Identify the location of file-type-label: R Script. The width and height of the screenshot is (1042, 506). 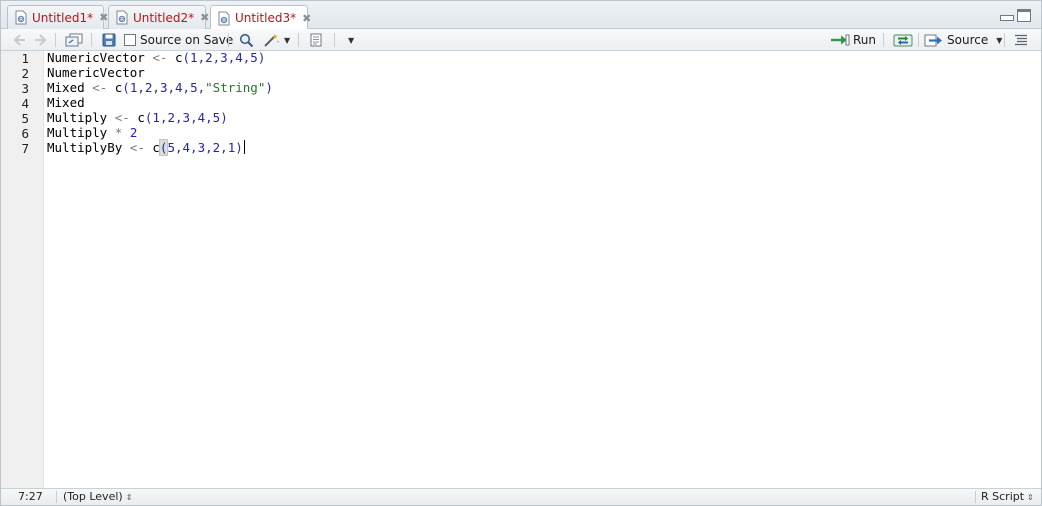
(1003, 496).